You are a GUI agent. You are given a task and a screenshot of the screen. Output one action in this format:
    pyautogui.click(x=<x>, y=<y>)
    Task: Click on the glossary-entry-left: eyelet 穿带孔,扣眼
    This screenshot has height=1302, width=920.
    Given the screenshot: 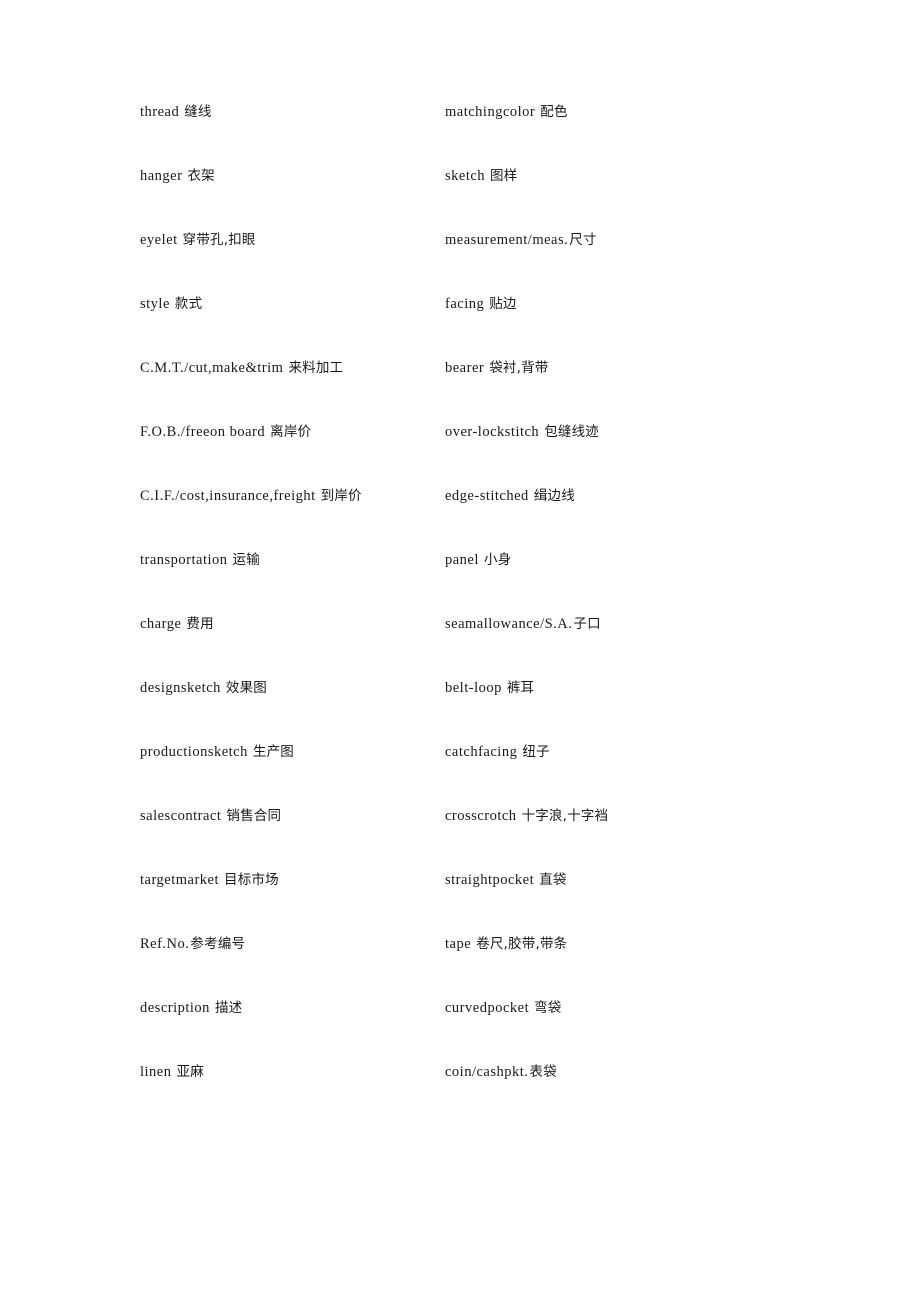 What is the action you would take?
    pyautogui.click(x=292, y=240)
    